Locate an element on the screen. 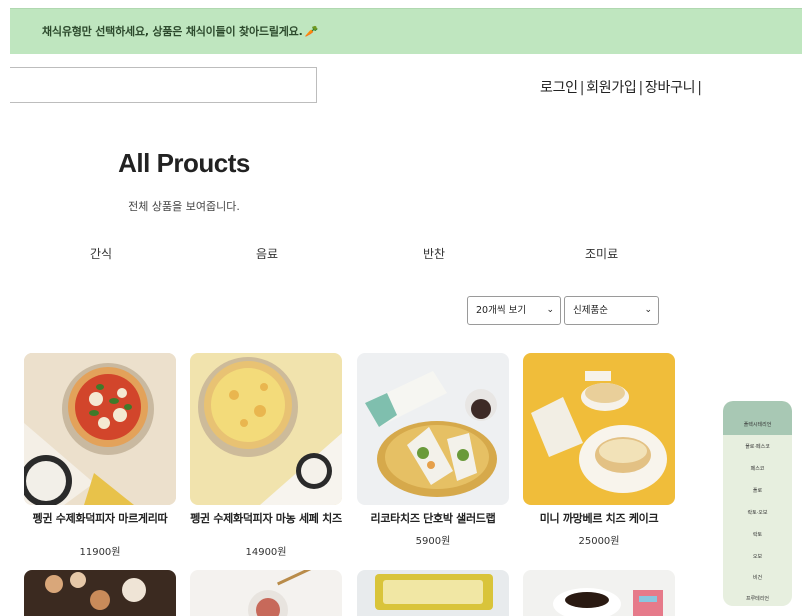  banner-message: 채식유형만 선택하세요, 상품은 채식이들이 찾아드릴게요. is located at coordinates (172, 31).